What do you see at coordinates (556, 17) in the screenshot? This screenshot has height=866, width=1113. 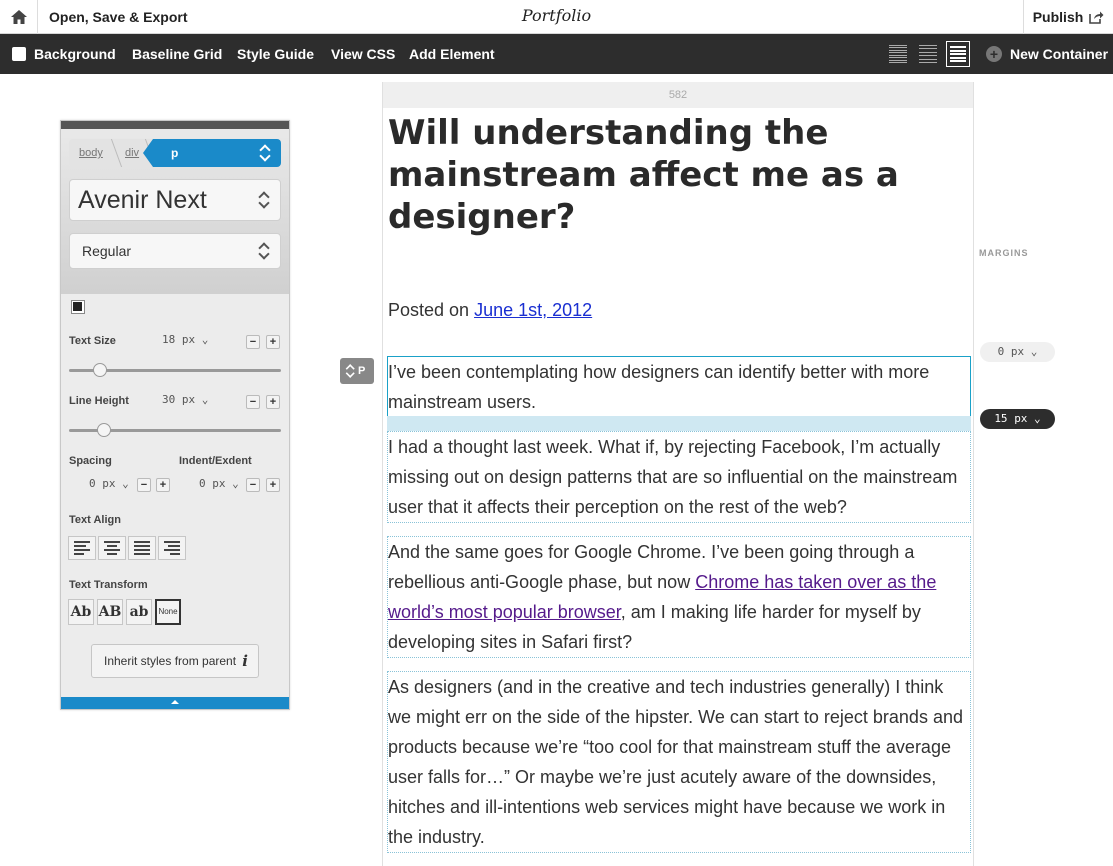 I see `top-bar: Open, Save & Export Portfolio Publish` at bounding box center [556, 17].